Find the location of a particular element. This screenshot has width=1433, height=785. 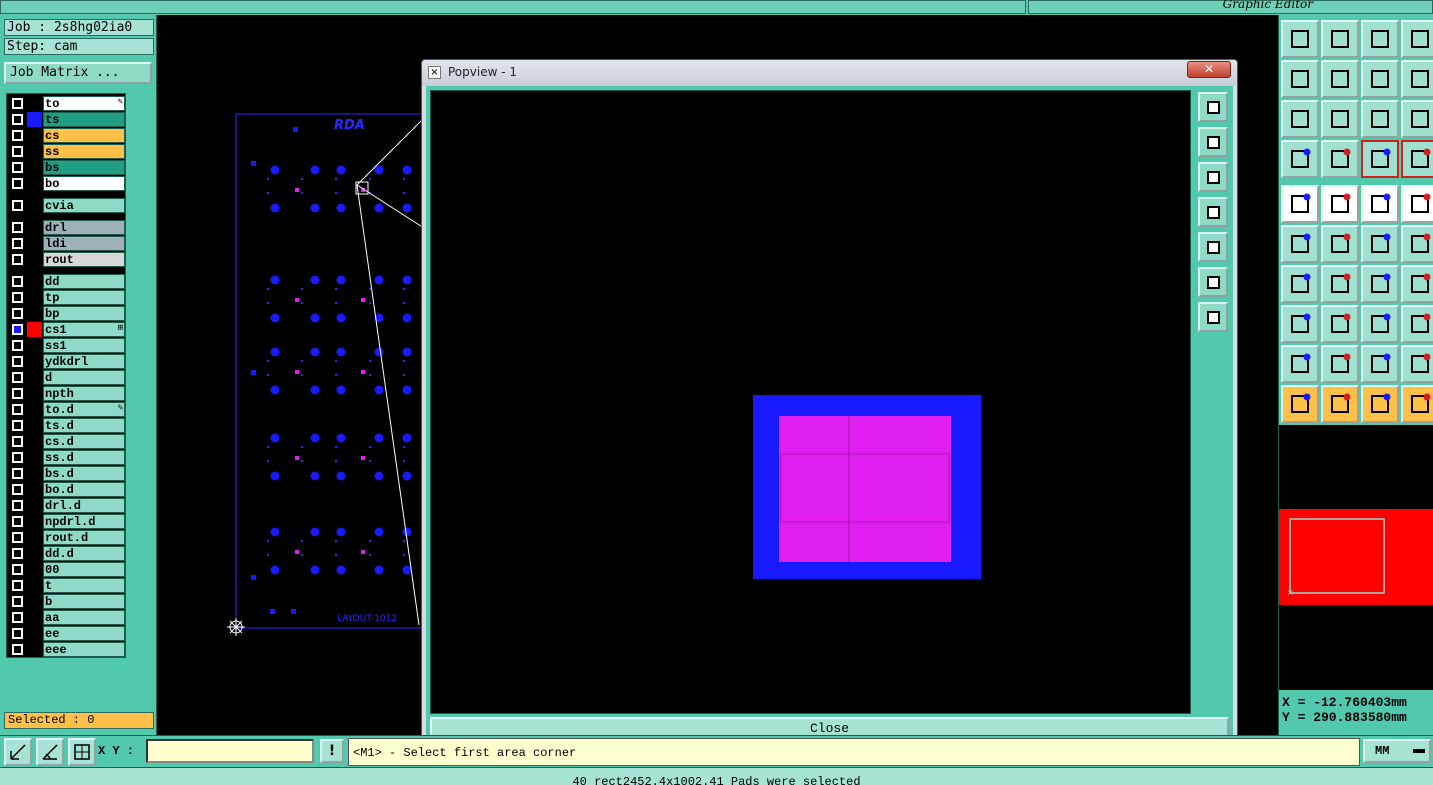

layer-row: ts.d is located at coordinates (67, 425).